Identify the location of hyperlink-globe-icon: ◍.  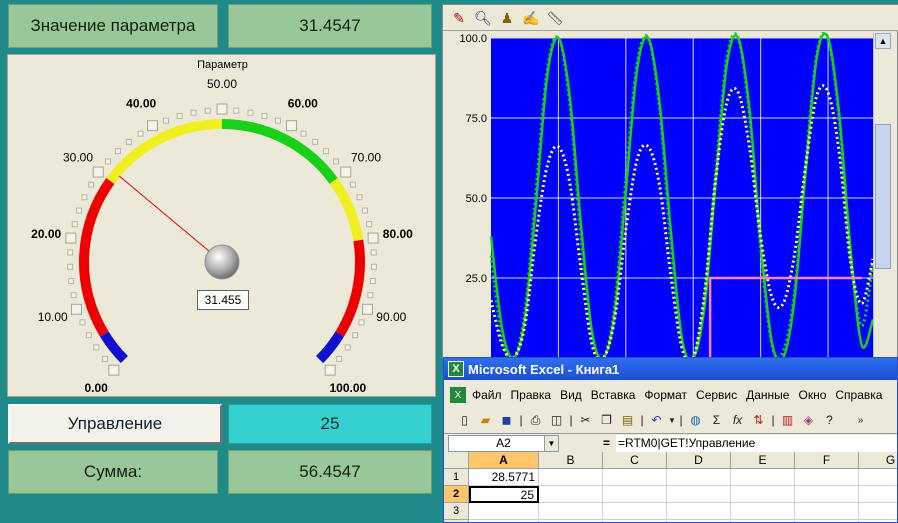
(695, 420).